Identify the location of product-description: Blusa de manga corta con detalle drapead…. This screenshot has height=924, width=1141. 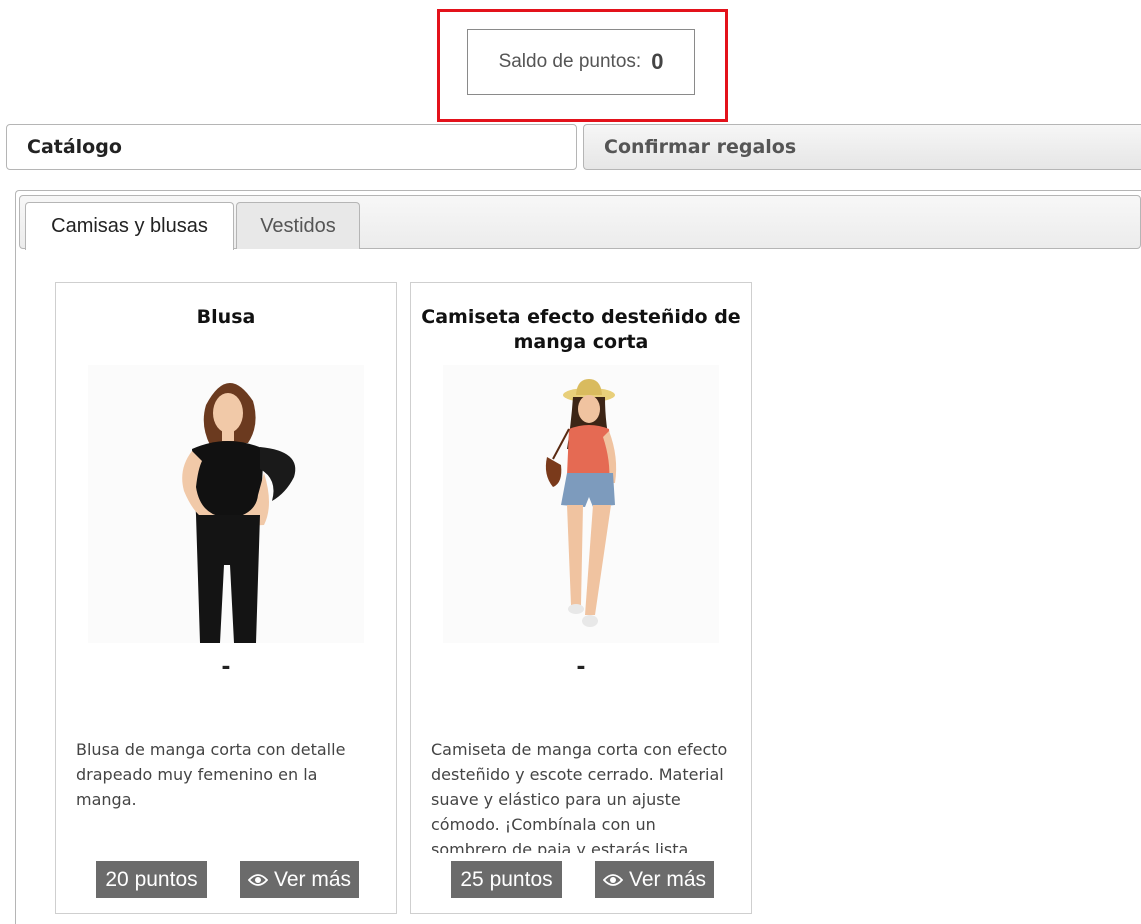
(211, 774).